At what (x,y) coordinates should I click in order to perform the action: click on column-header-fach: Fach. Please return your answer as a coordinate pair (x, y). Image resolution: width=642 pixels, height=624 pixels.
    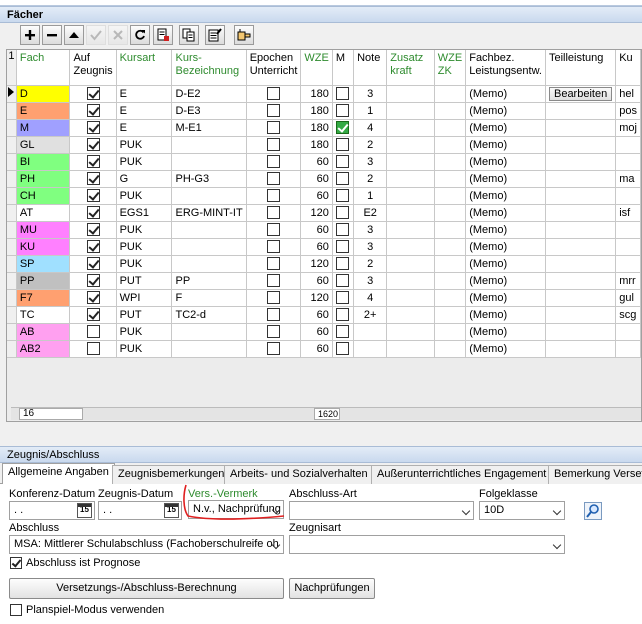
    Looking at the image, I should click on (43, 68).